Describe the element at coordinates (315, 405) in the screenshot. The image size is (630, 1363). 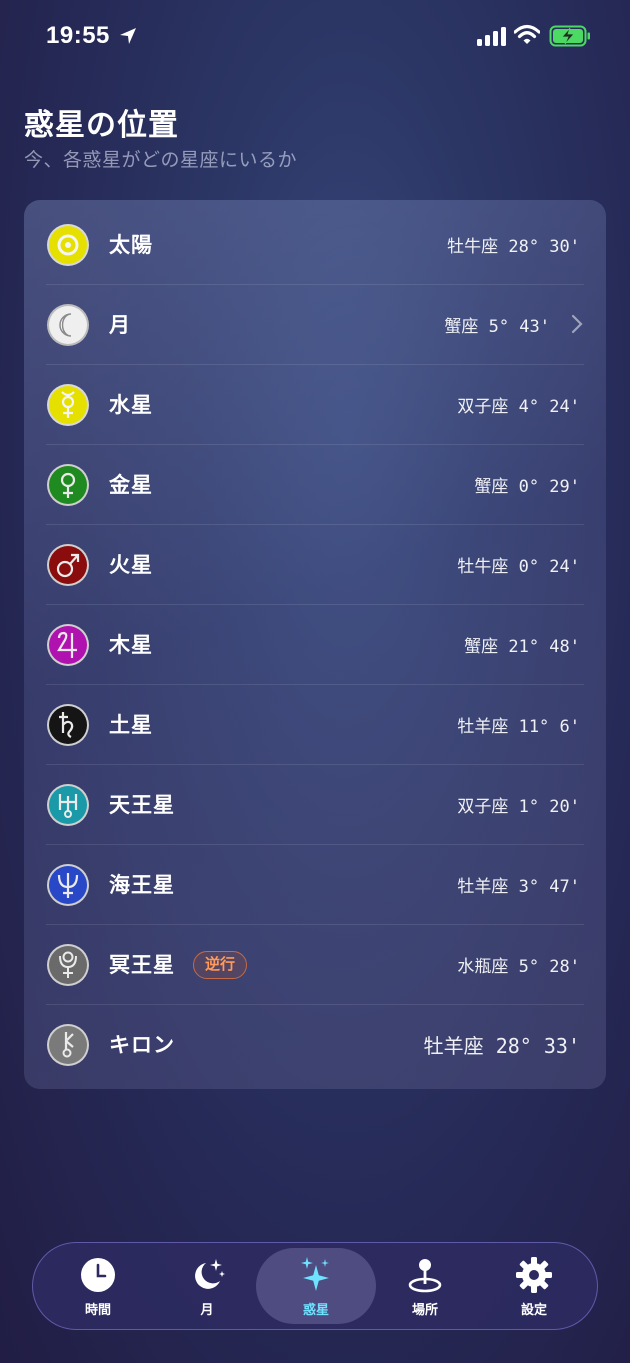
I see `planet-row-mercury: 水星 双子座 4° 24'` at that location.